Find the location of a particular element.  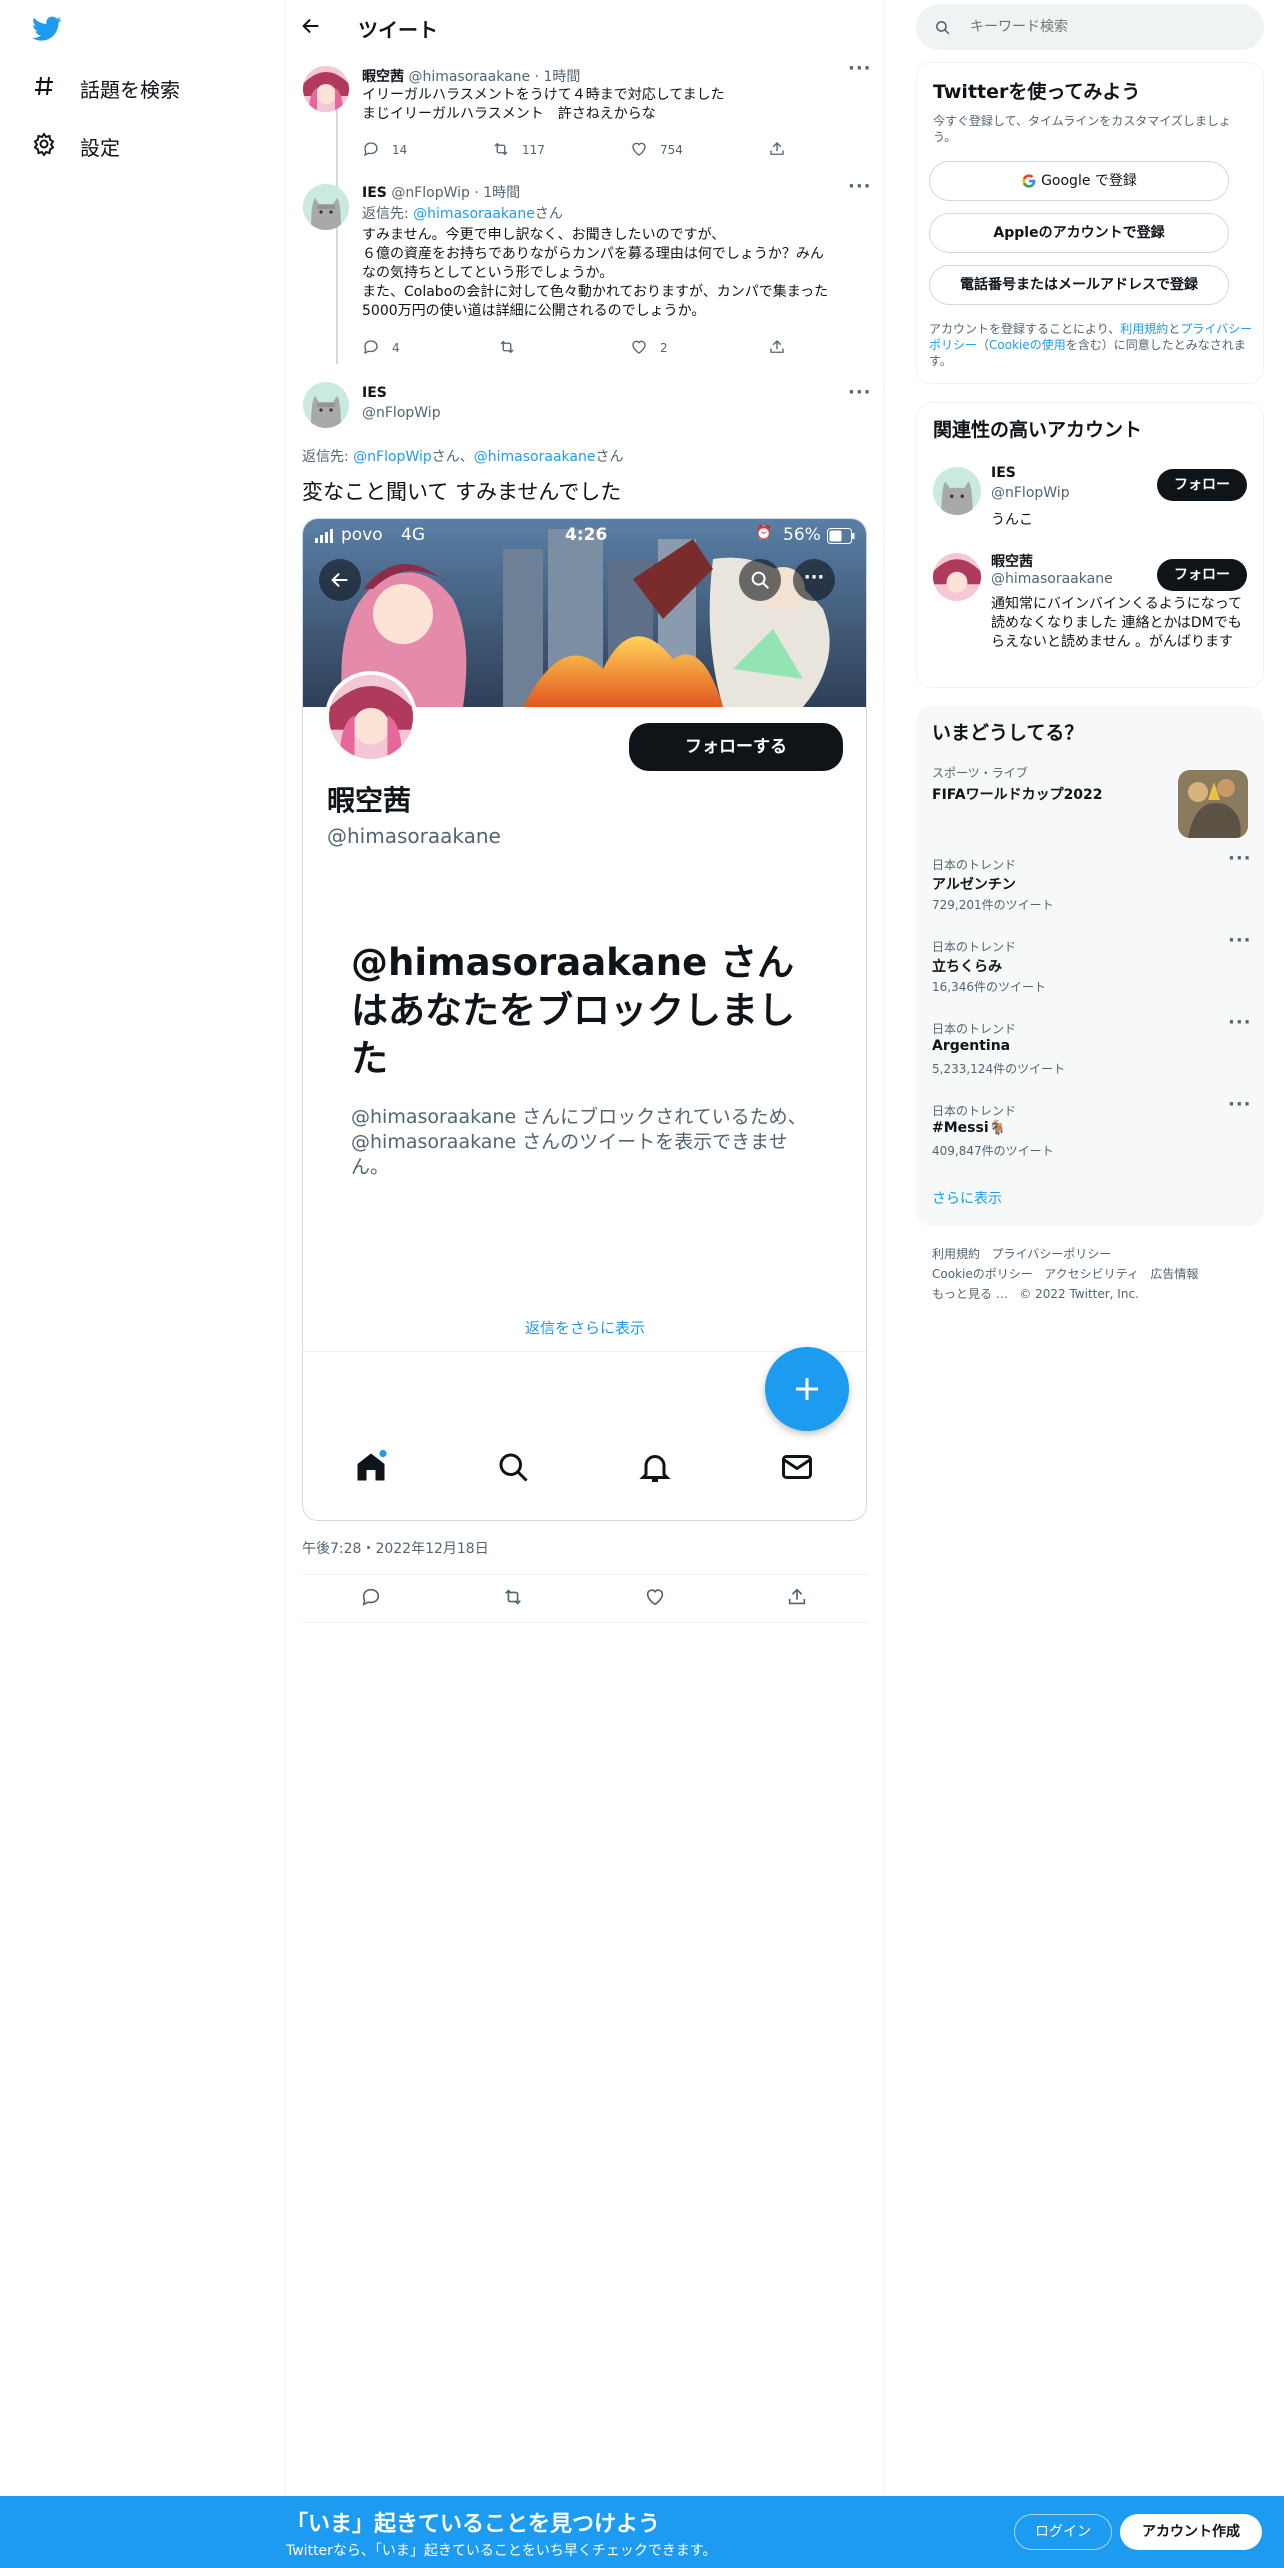

show-more-replies-link: 返信をさらに表示 is located at coordinates (585, 1327).